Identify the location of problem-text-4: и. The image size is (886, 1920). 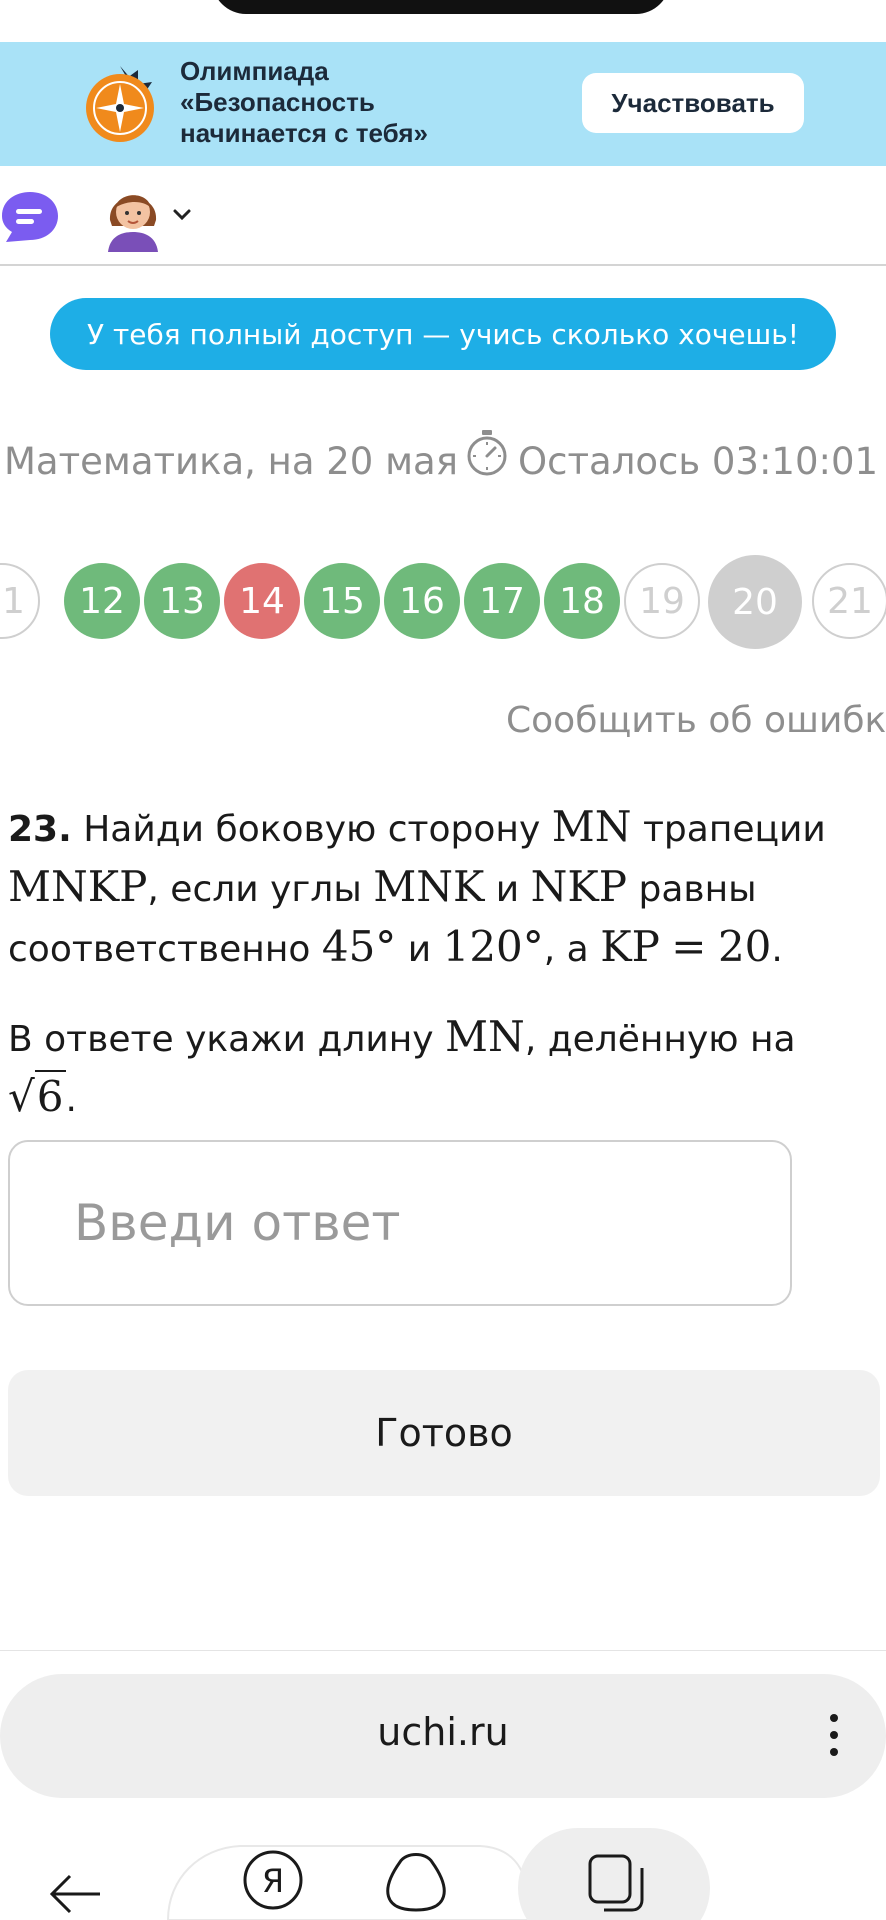
(507, 889).